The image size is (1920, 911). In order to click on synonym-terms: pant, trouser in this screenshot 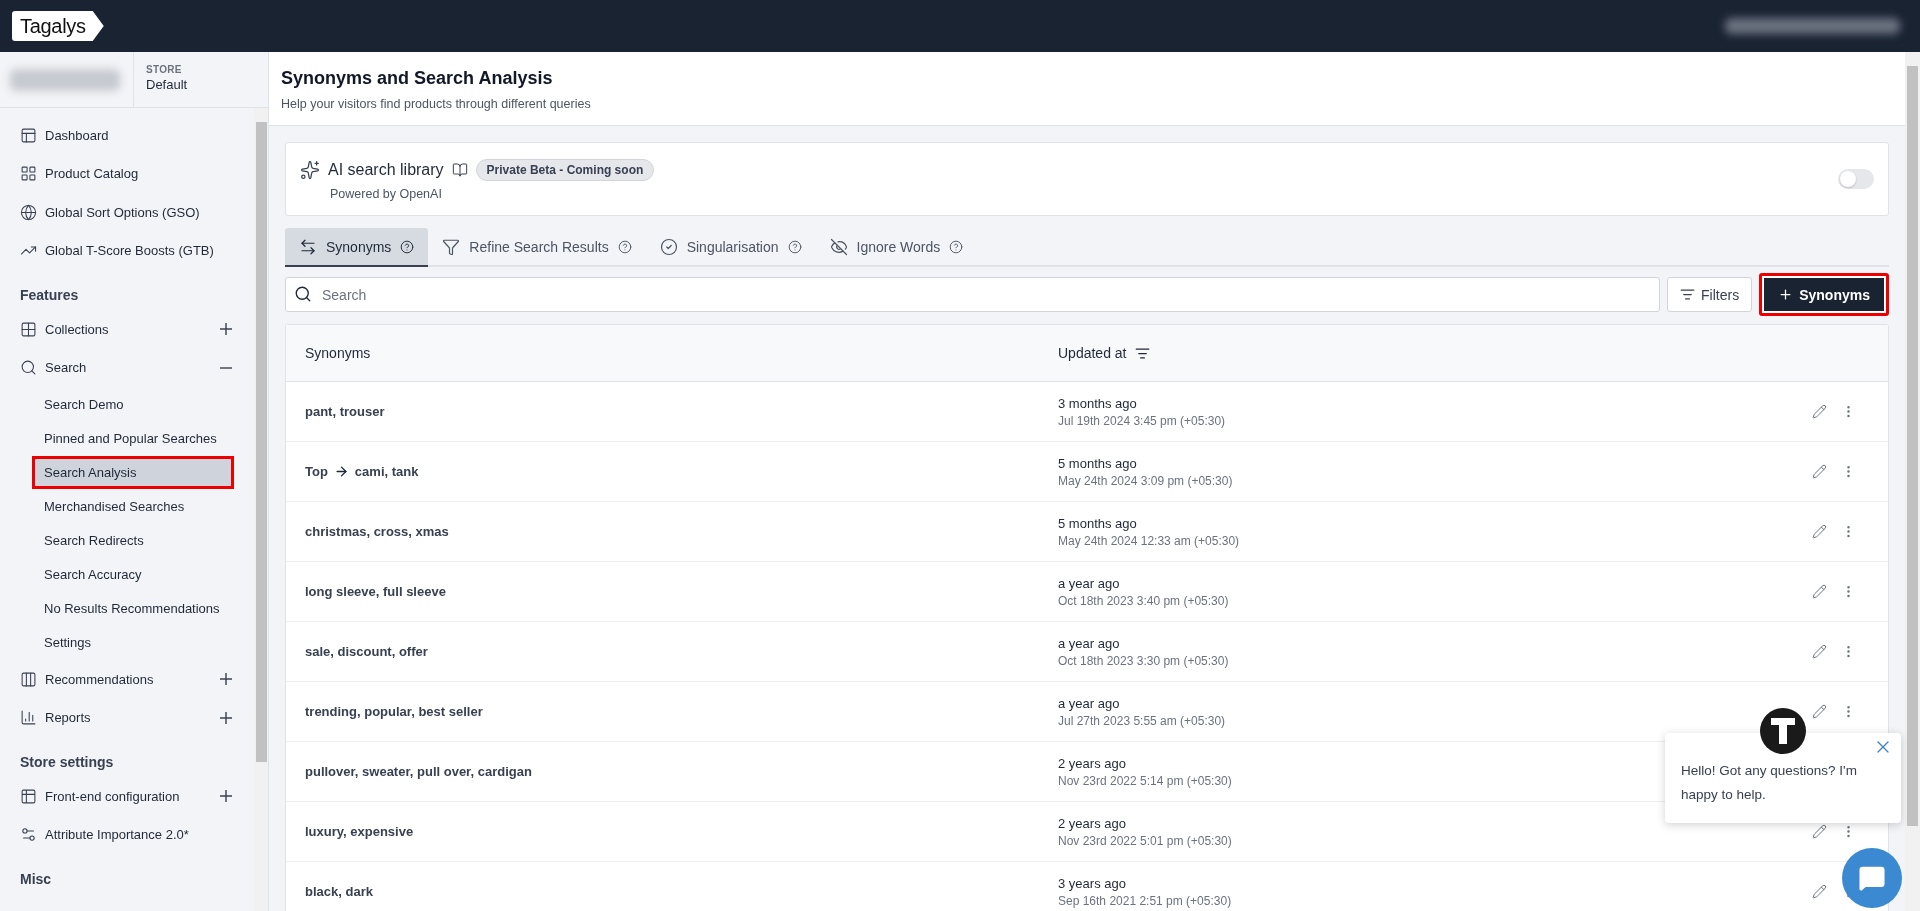, I will do `click(345, 411)`.